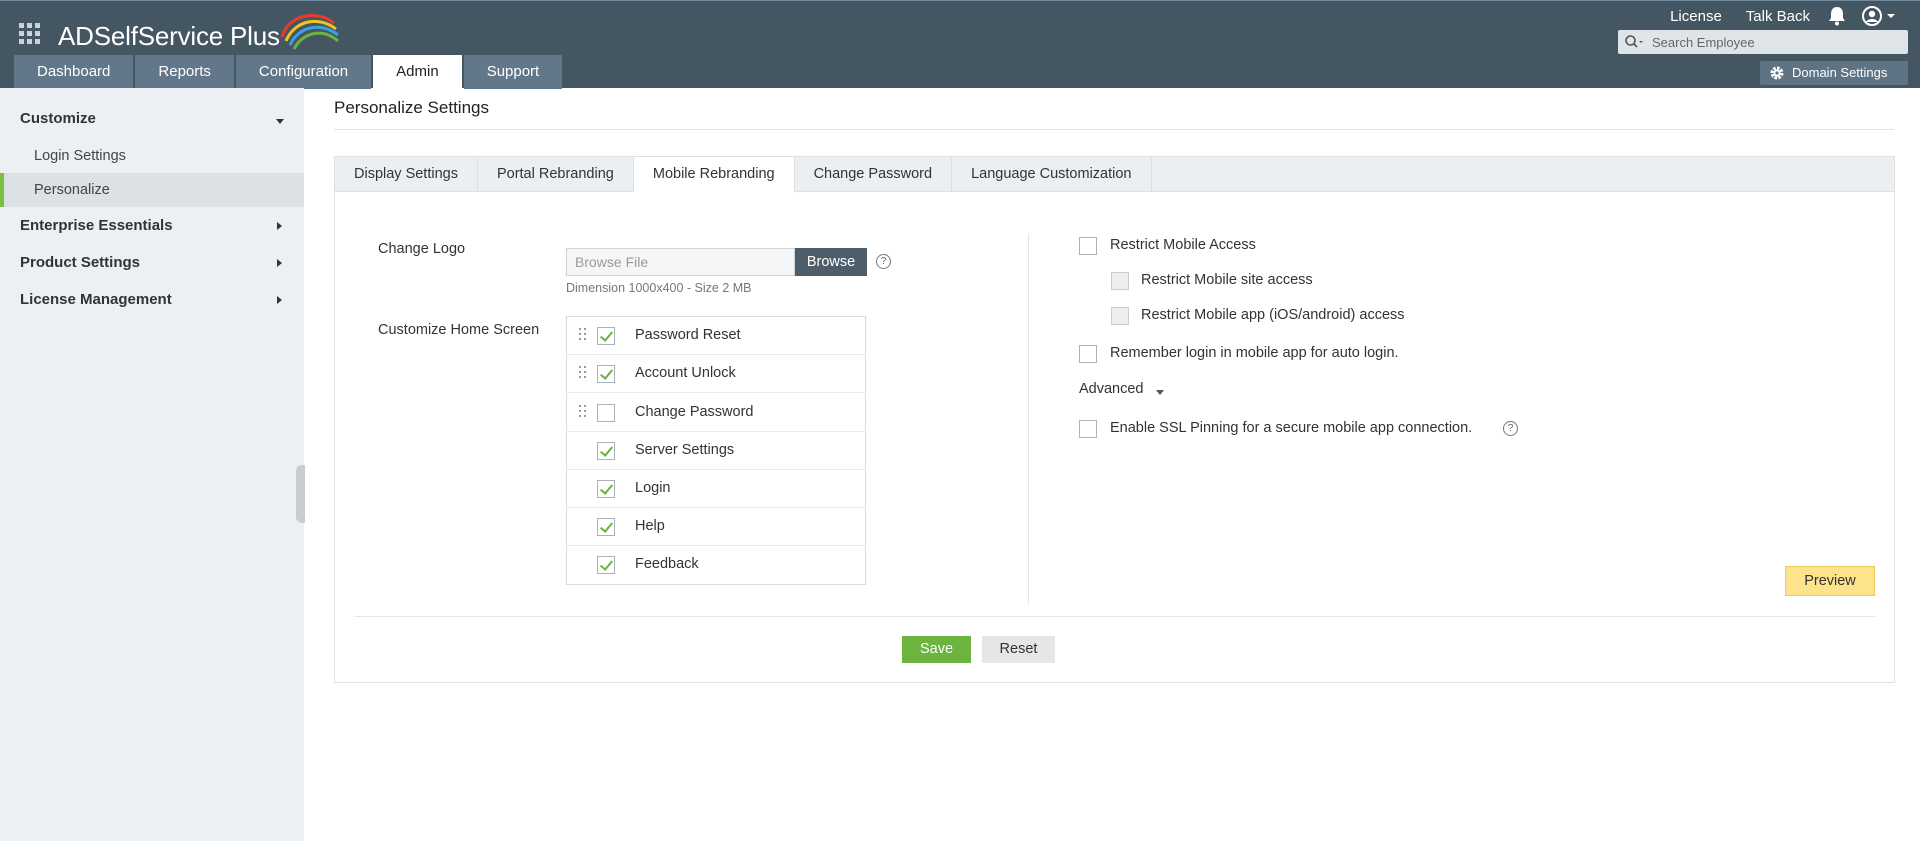 This screenshot has height=841, width=1920. I want to click on customize-home-screen-label: Customize Home Screen, so click(459, 330).